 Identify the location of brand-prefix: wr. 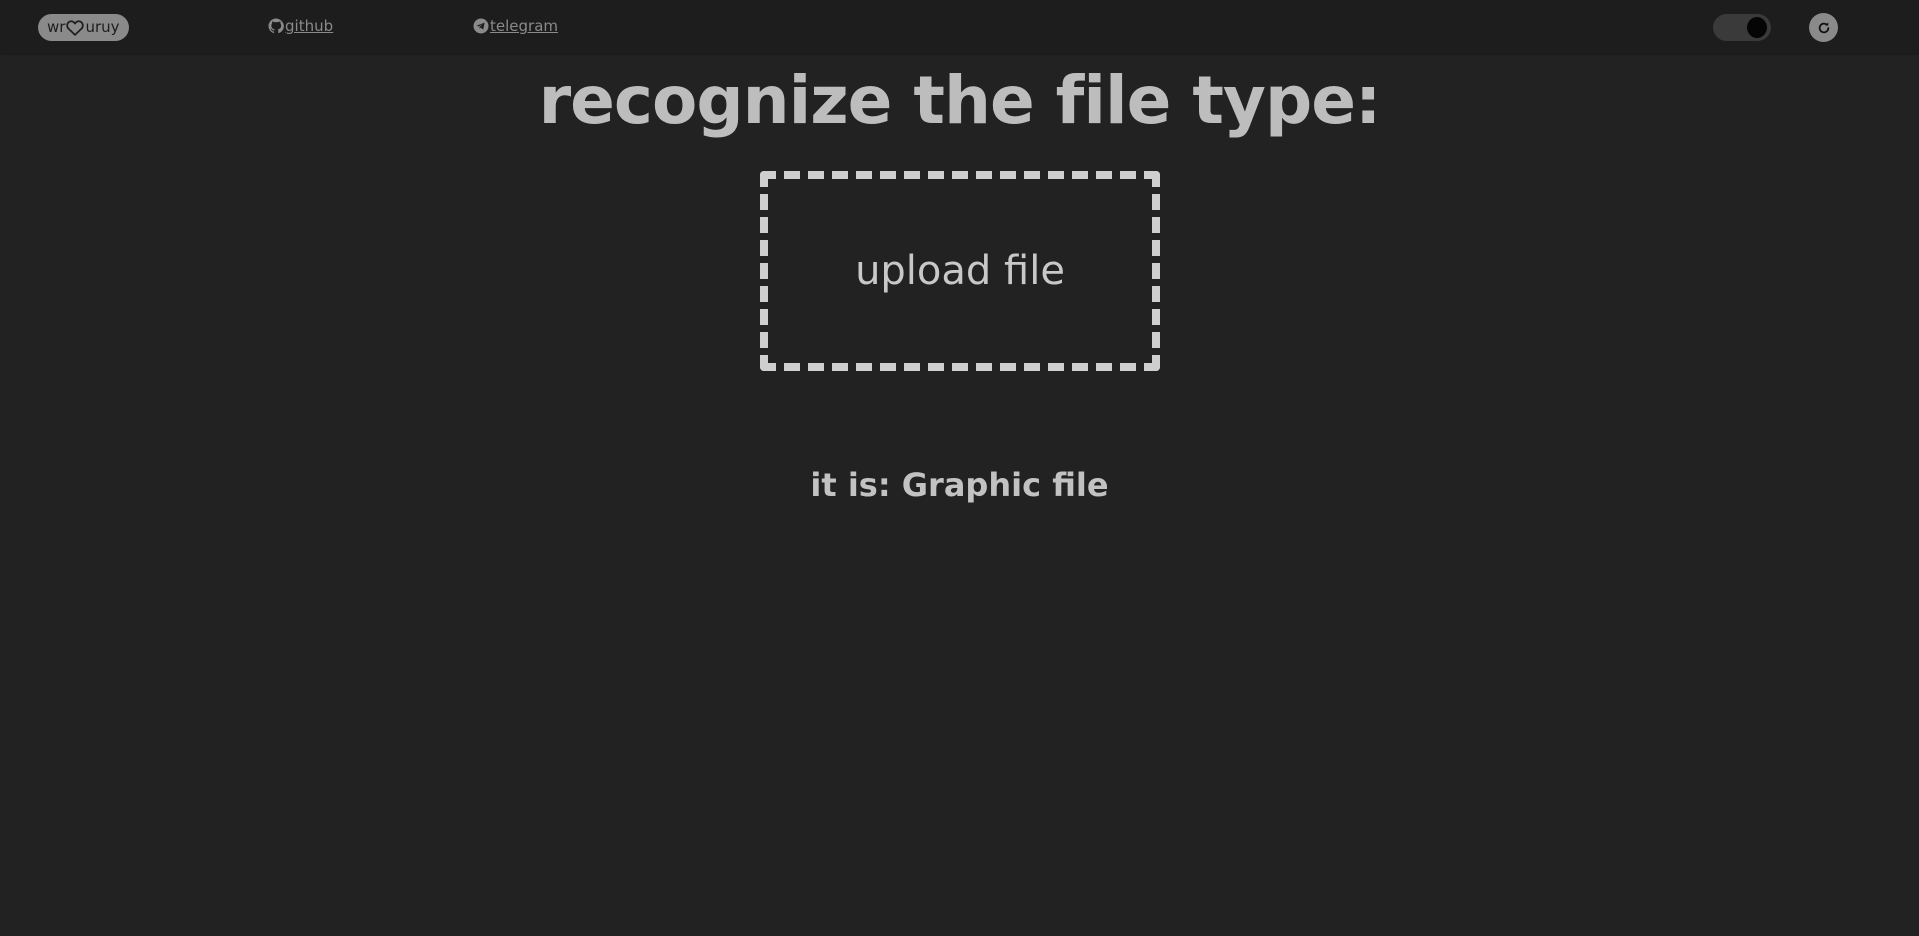
(56, 27).